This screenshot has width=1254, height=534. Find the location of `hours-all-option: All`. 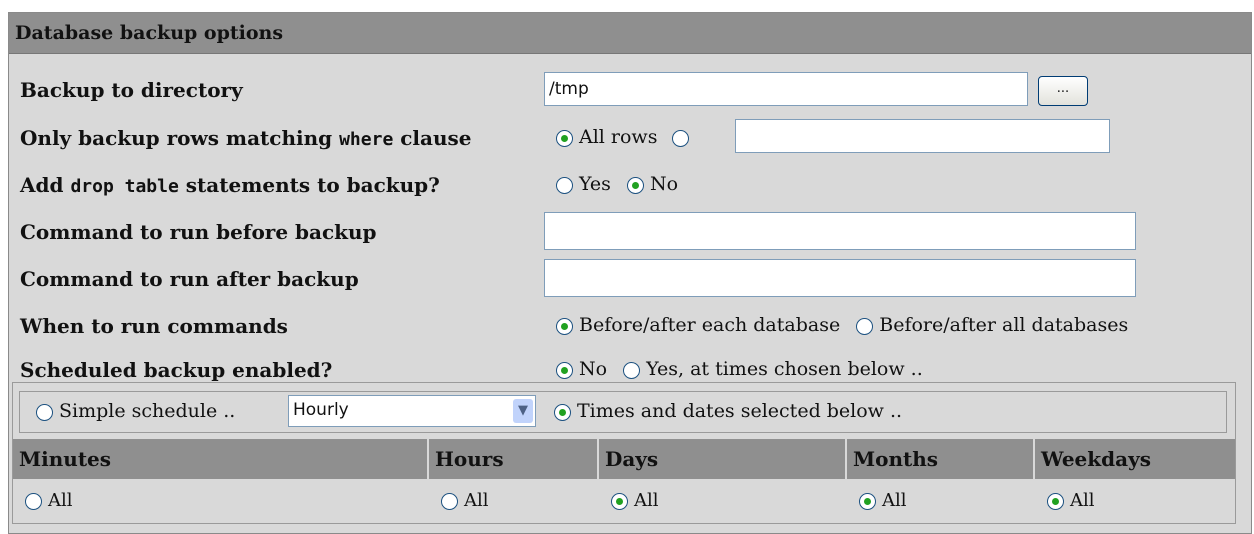

hours-all-option: All is located at coordinates (513, 501).